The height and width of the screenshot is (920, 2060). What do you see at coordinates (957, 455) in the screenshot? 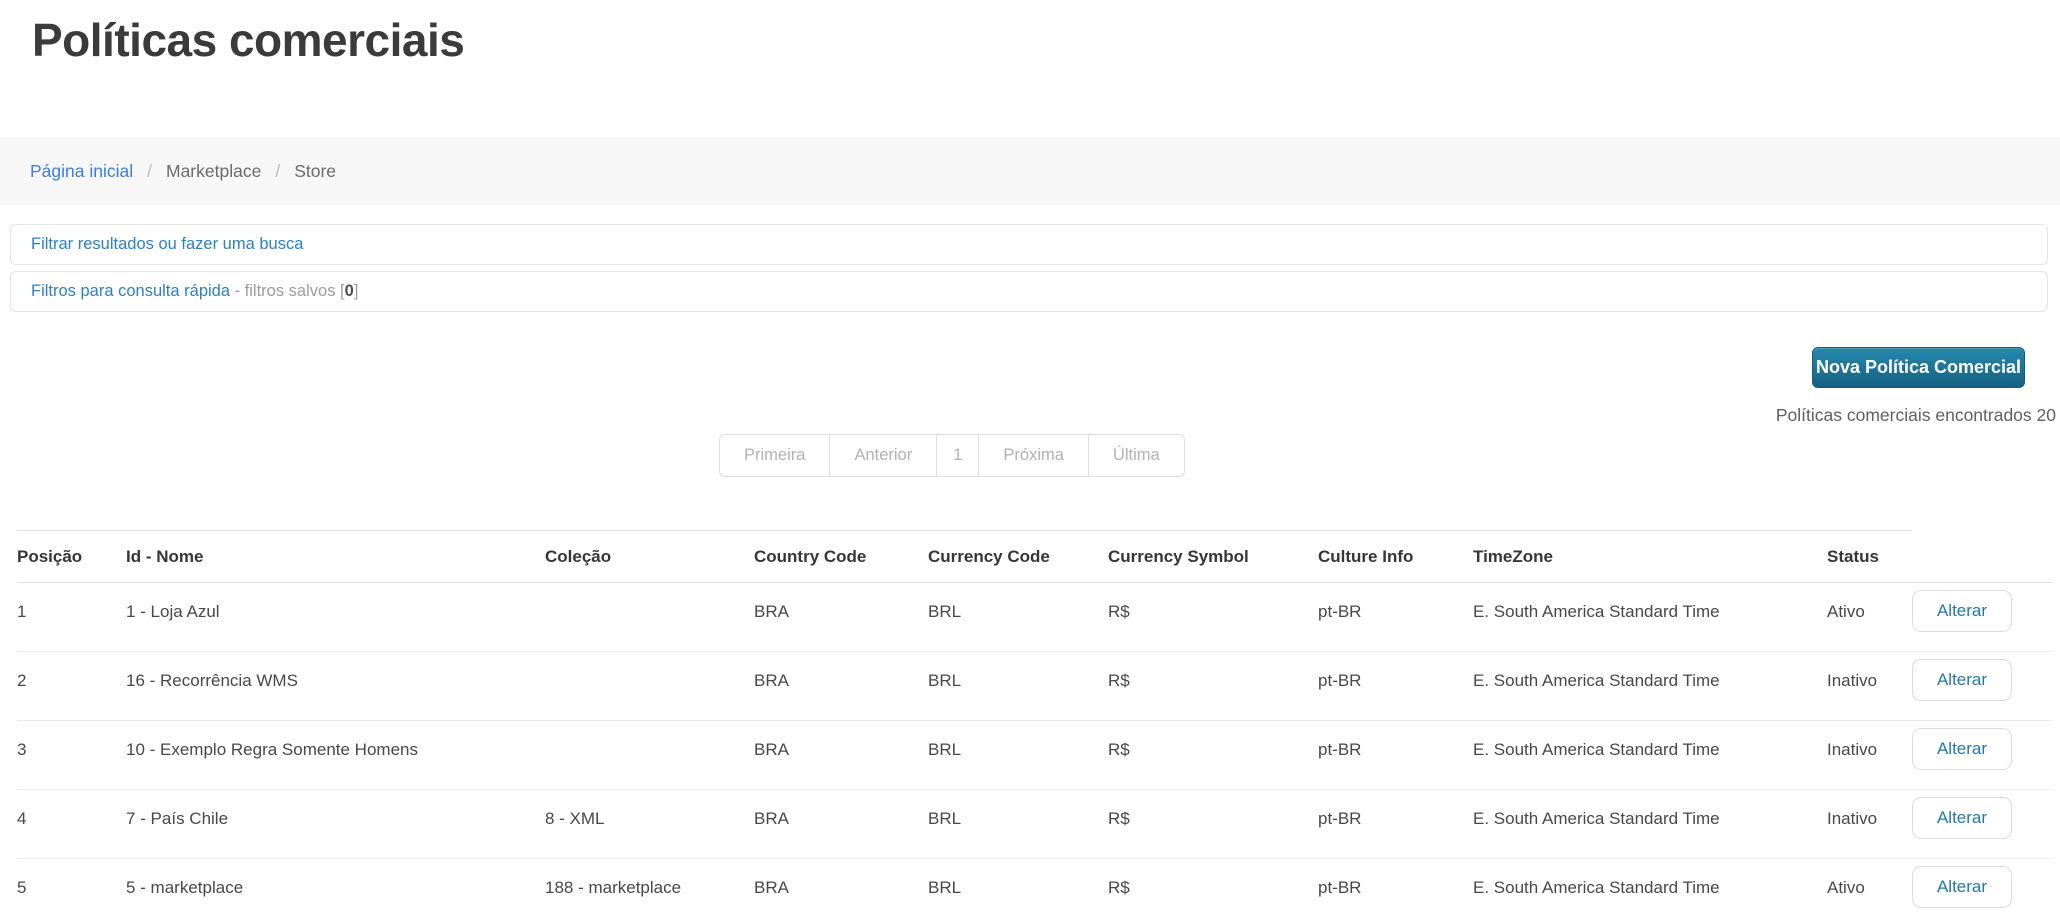
I see `pagination-current-page: 1` at bounding box center [957, 455].